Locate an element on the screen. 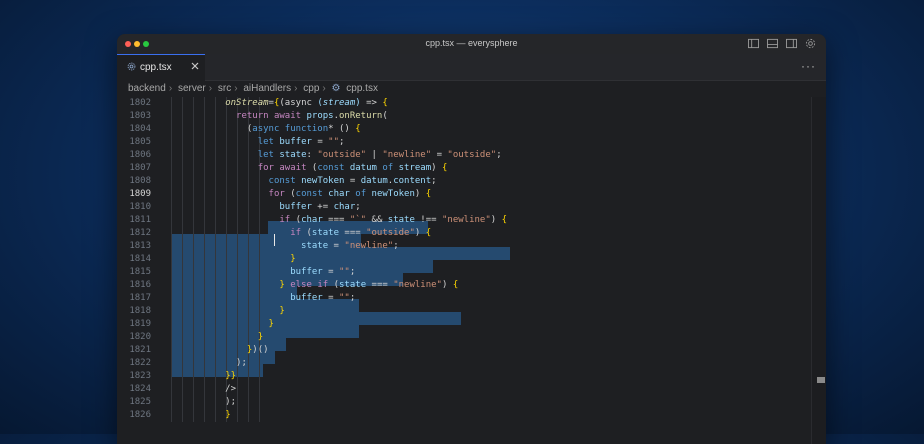  code-text: const newToken = datum.content; is located at coordinates (352, 181).